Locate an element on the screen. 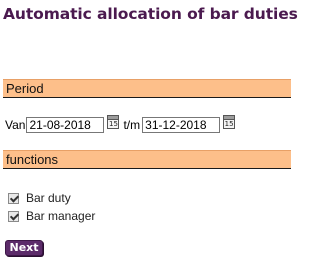  period-section-label: Period is located at coordinates (25, 88).